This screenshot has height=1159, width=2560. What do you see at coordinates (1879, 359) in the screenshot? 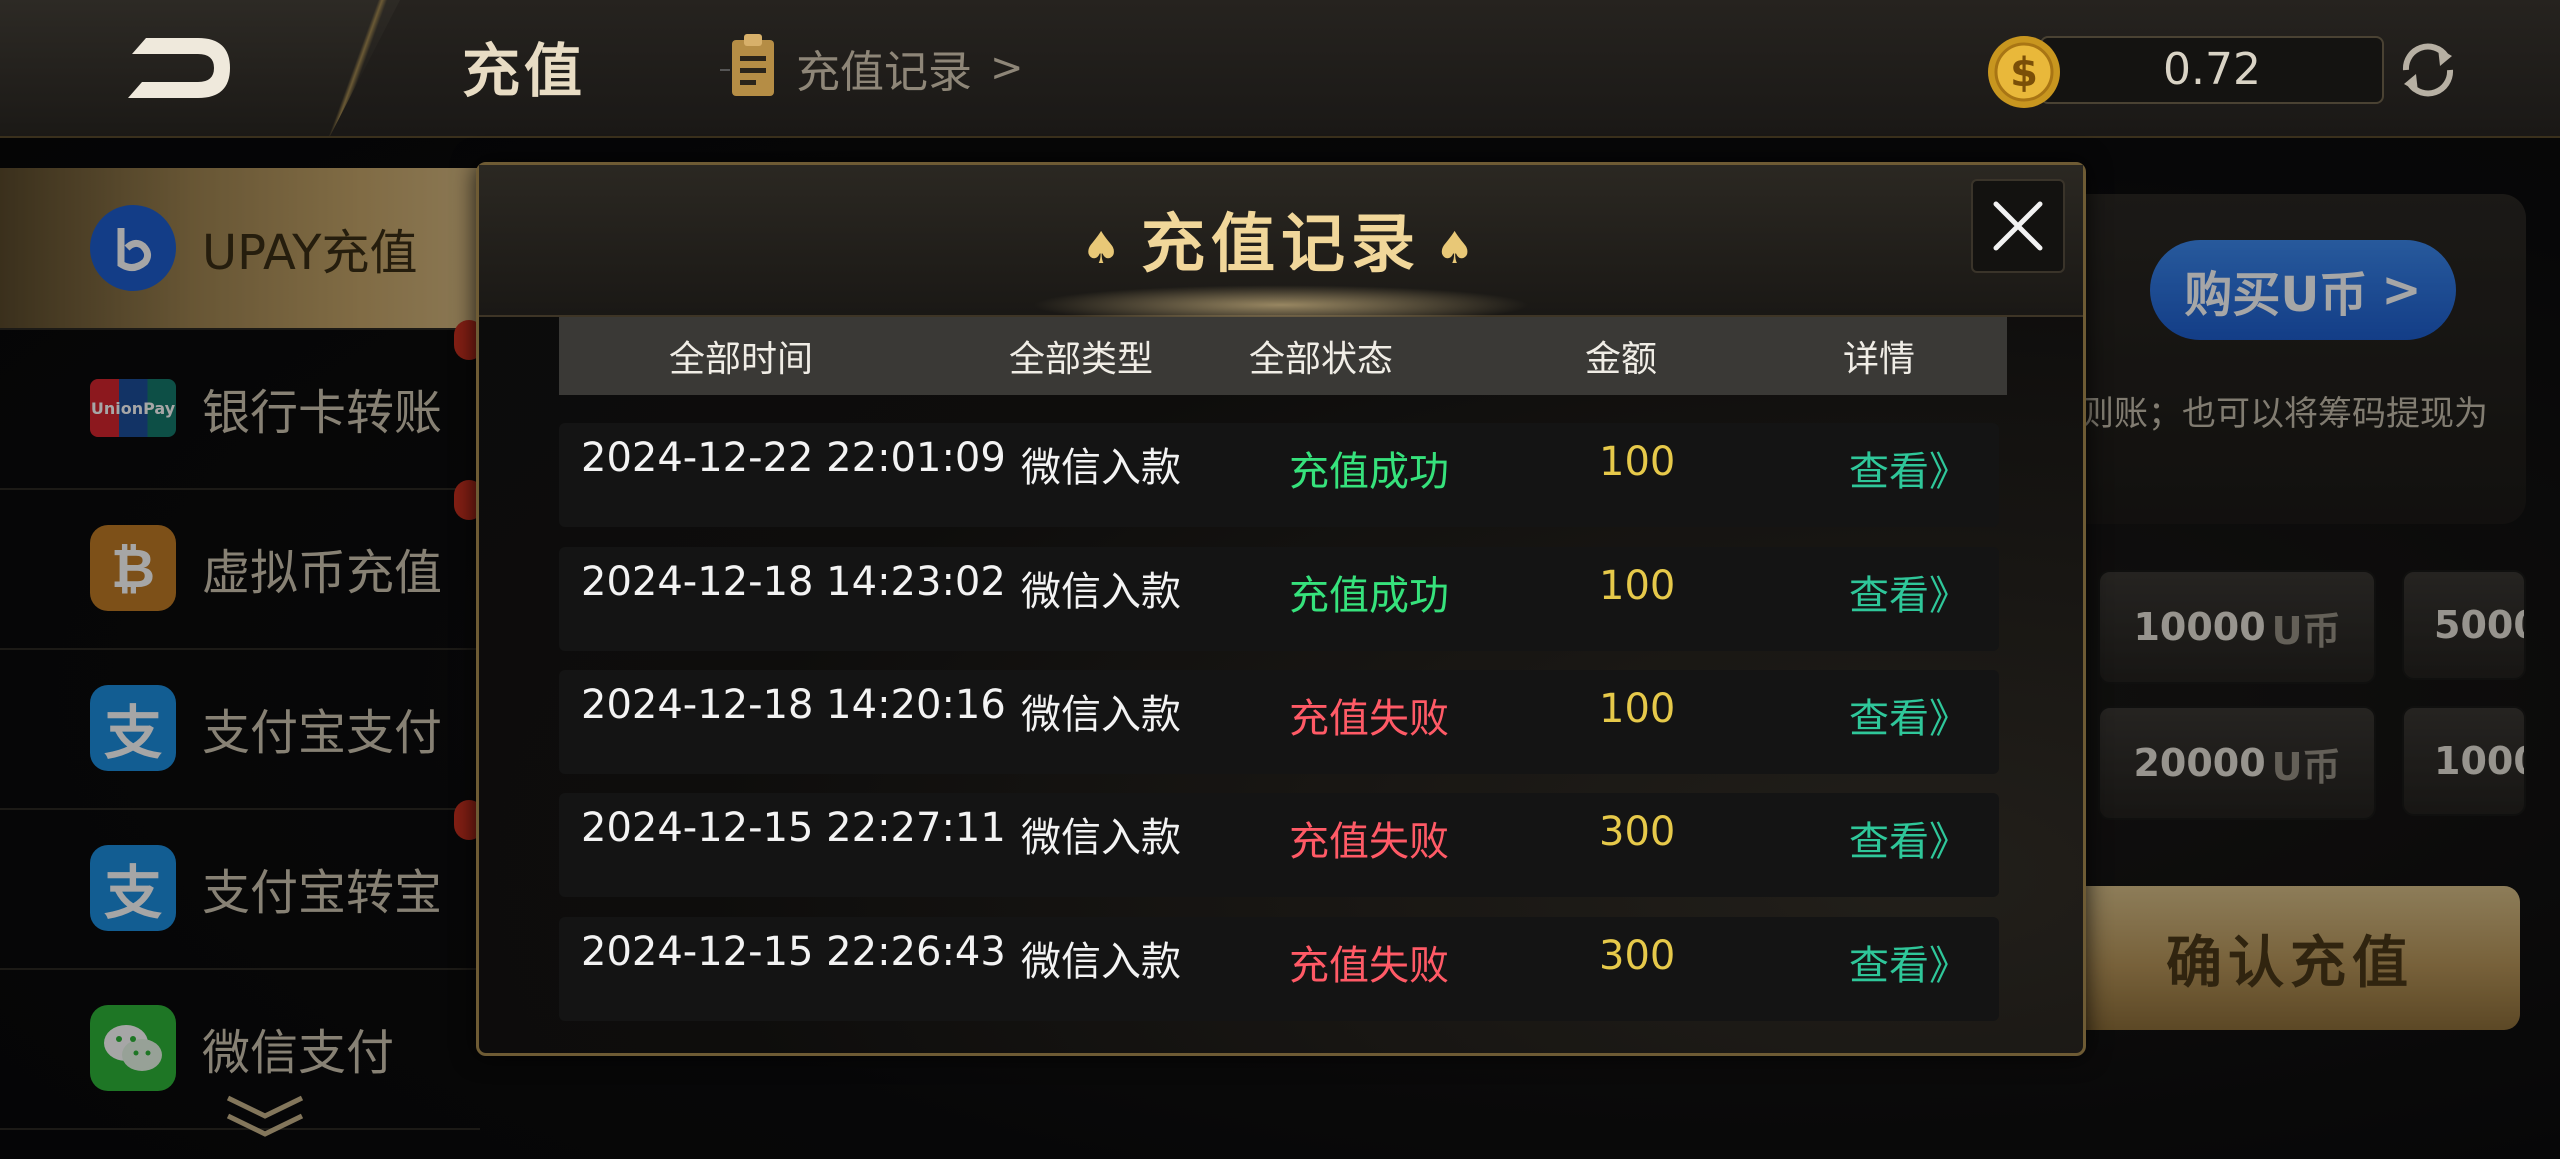
I see `column-detail: 详情` at bounding box center [1879, 359].